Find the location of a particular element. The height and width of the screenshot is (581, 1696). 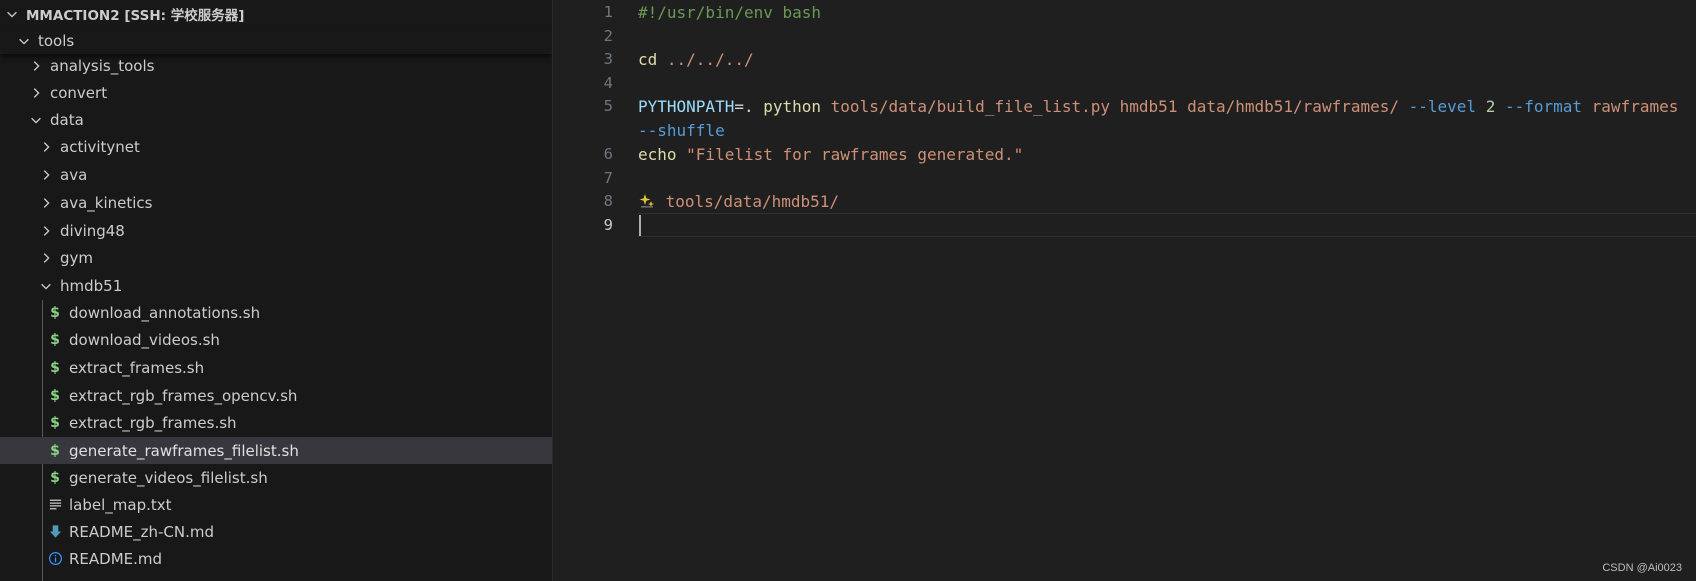

tree-file-extract-rgb-frames-opencv: $ extract_rgb_frames_opencv.sh is located at coordinates (276, 395).